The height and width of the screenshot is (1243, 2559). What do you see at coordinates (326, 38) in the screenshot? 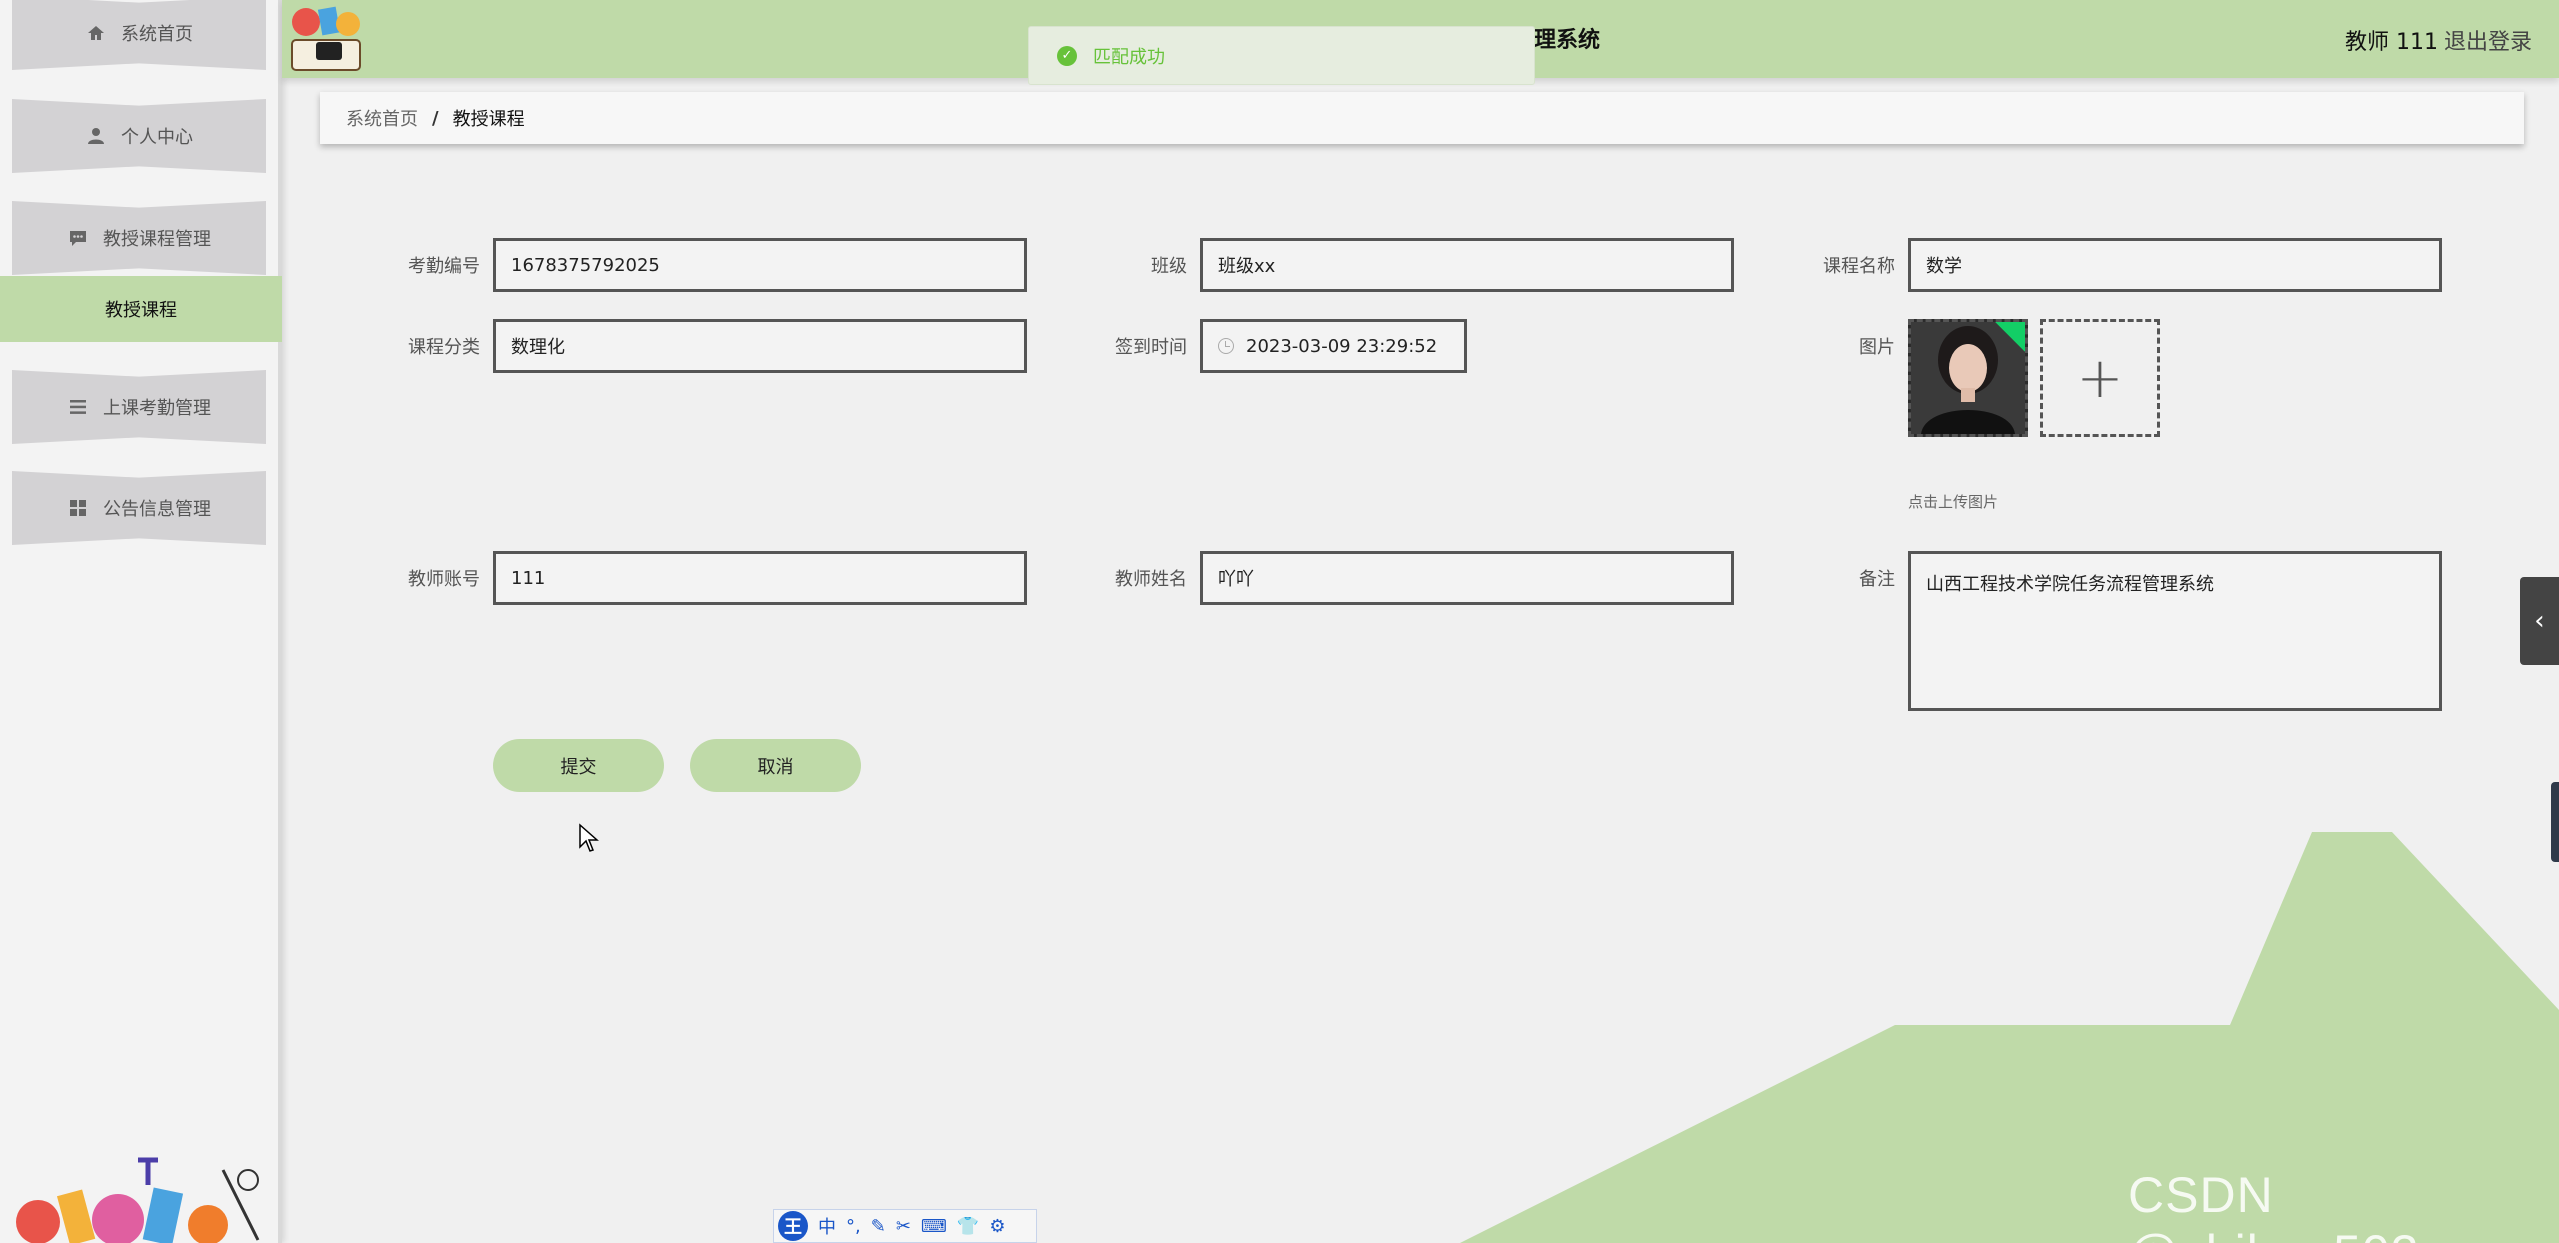
I see `app-logo` at bounding box center [326, 38].